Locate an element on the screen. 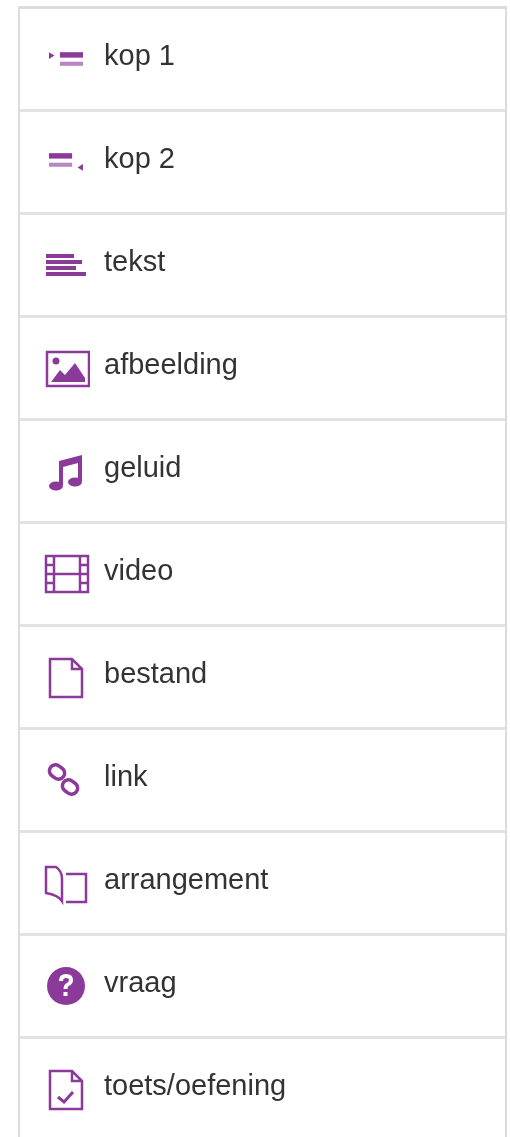  item-label: video is located at coordinates (139, 570).